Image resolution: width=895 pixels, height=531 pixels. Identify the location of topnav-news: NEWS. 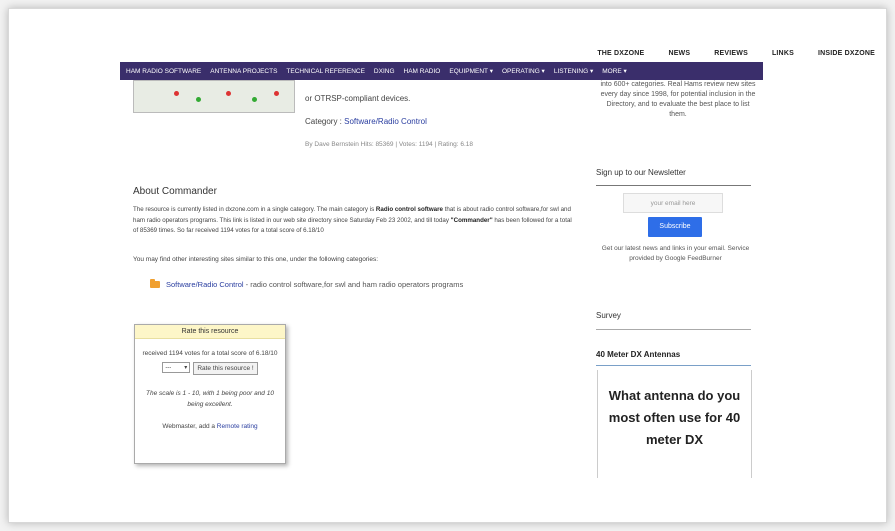
(679, 53).